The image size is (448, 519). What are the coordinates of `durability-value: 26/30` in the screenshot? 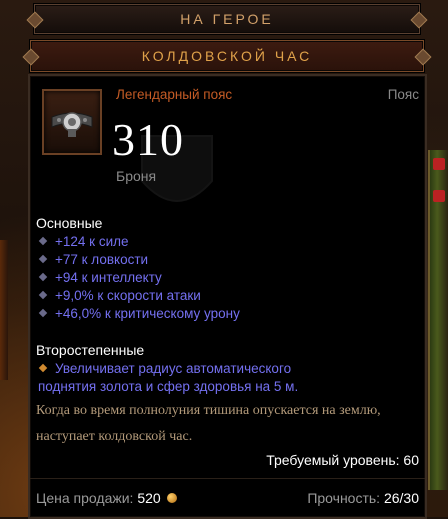 It's located at (401, 498).